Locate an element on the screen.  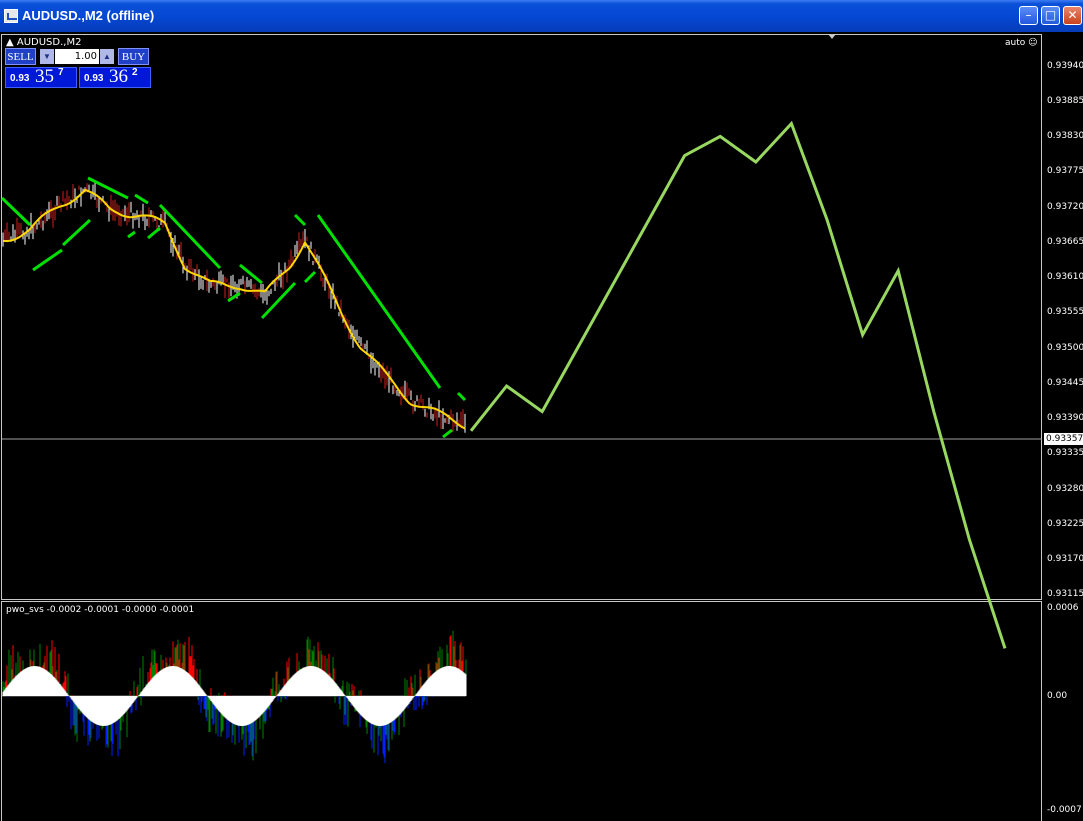
price-axis-label: 0.93830 is located at coordinates (1065, 136).